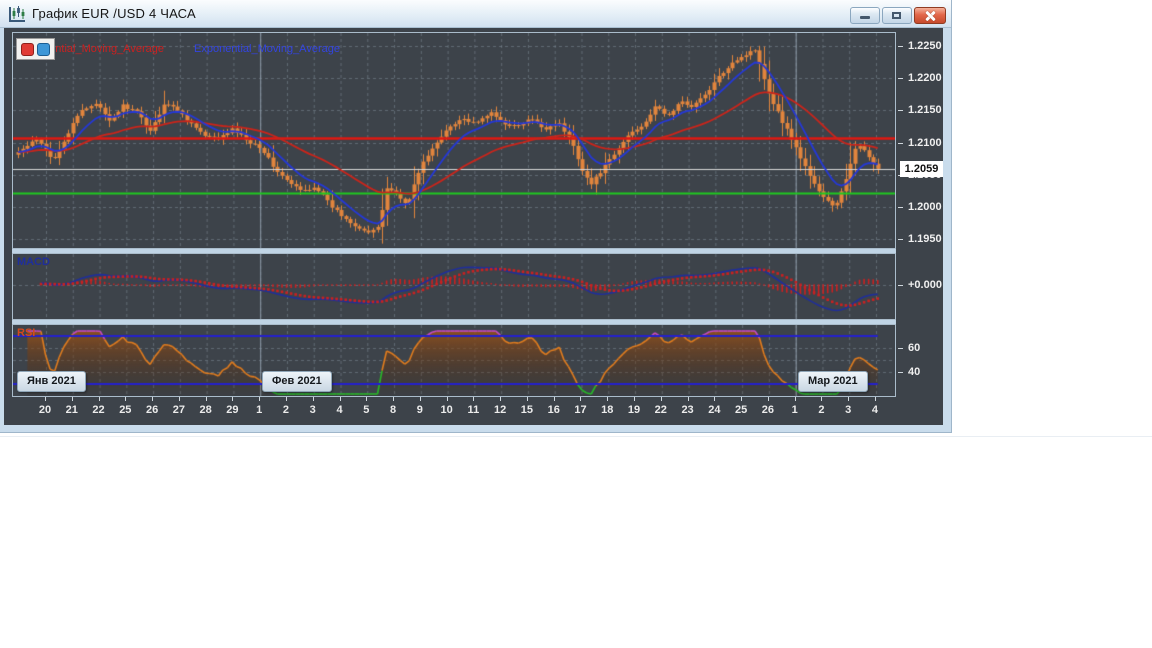 Image resolution: width=1152 pixels, height=648 pixels. What do you see at coordinates (51, 381) in the screenshot?
I see `month-badge: Янв 2021` at bounding box center [51, 381].